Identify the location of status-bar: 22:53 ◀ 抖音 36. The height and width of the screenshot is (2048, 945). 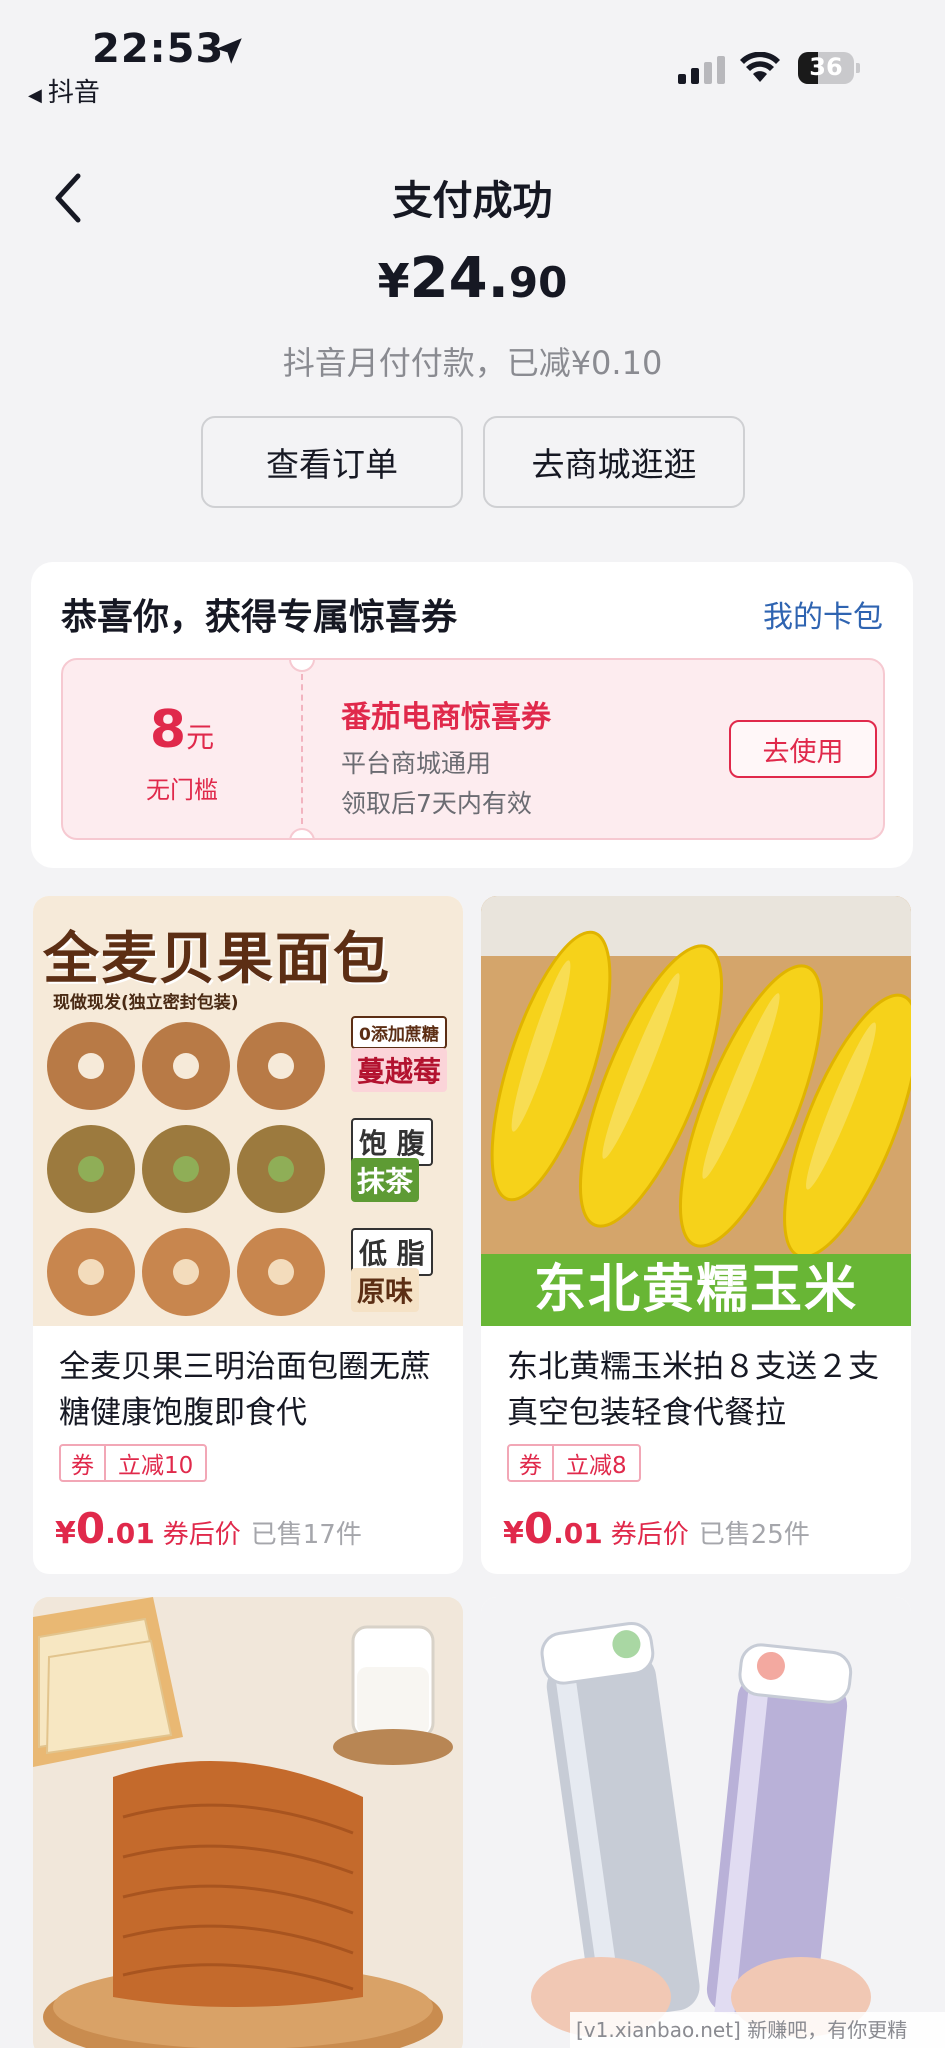
(472, 55).